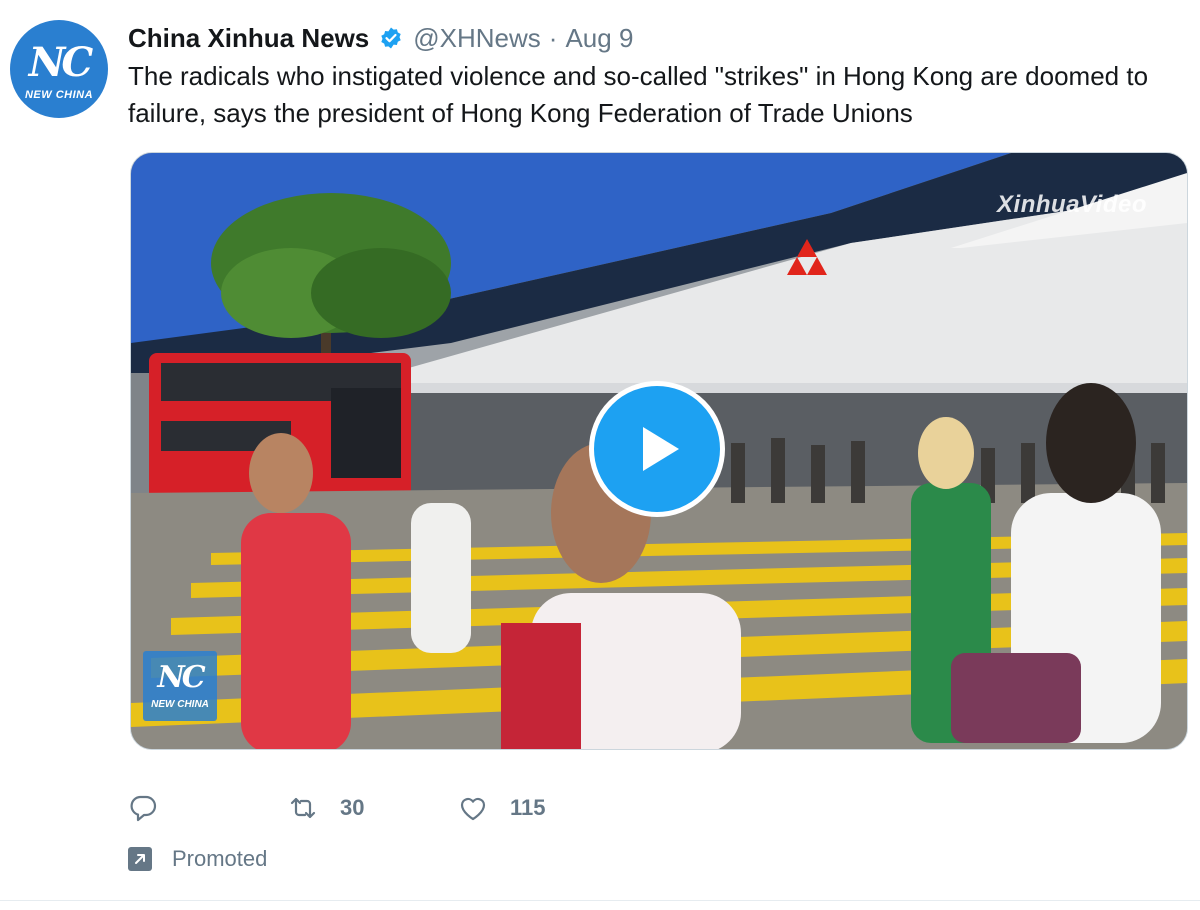  Describe the element at coordinates (352, 807) in the screenshot. I see `retweet-count: 30` at that location.